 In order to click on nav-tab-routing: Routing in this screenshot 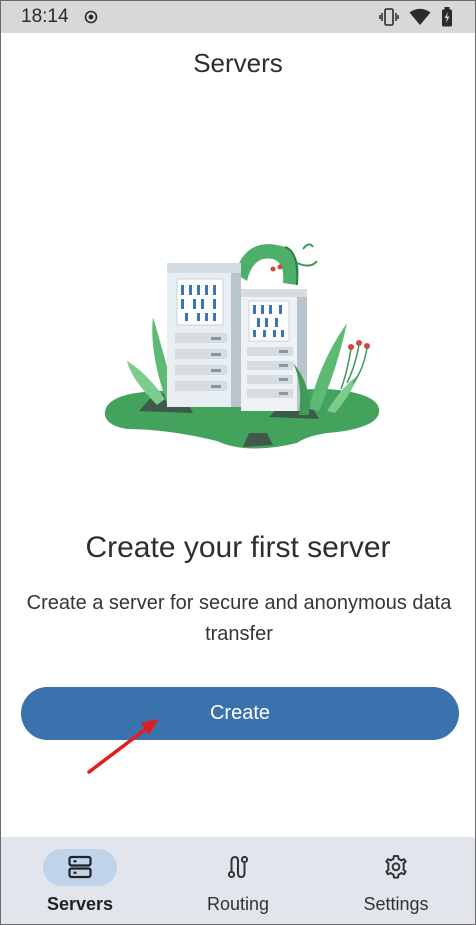, I will do `click(238, 880)`.